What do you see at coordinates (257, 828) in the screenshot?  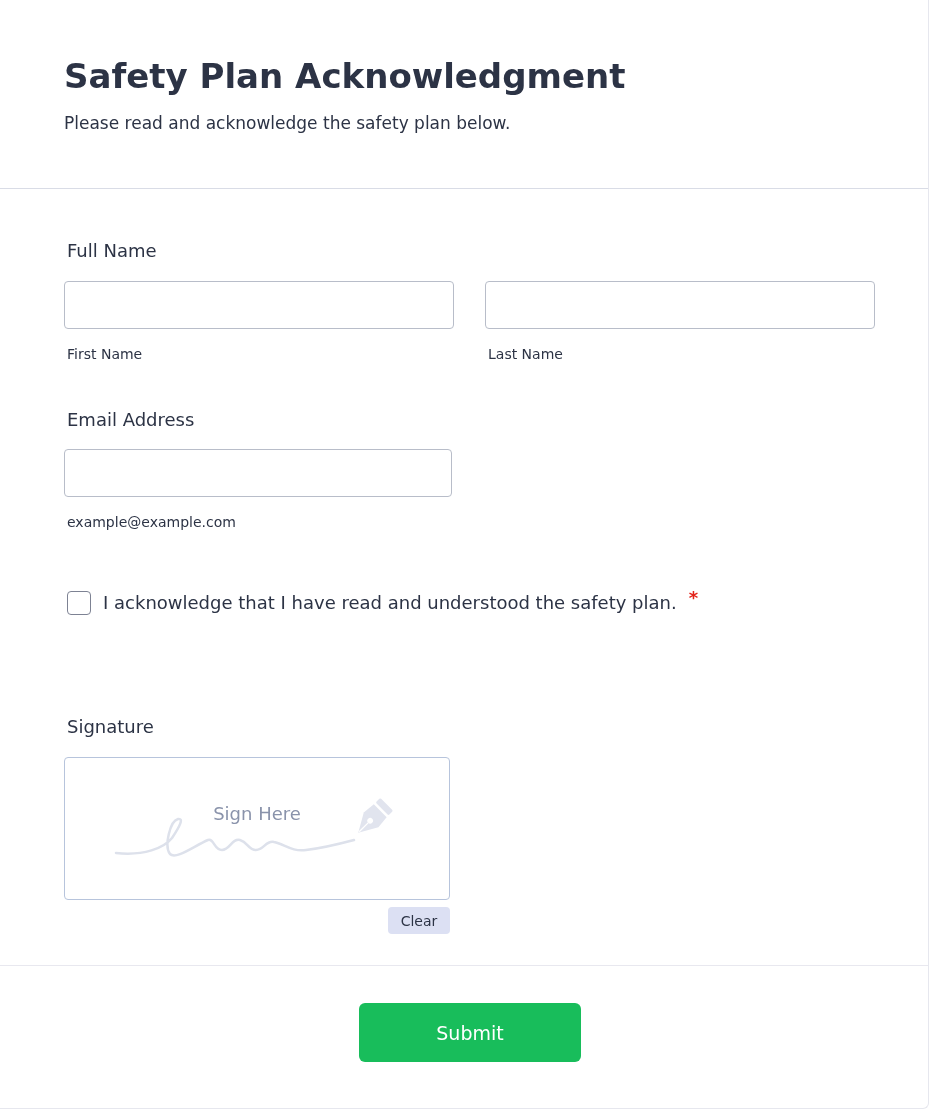 I see `signature-pad: Sign Here` at bounding box center [257, 828].